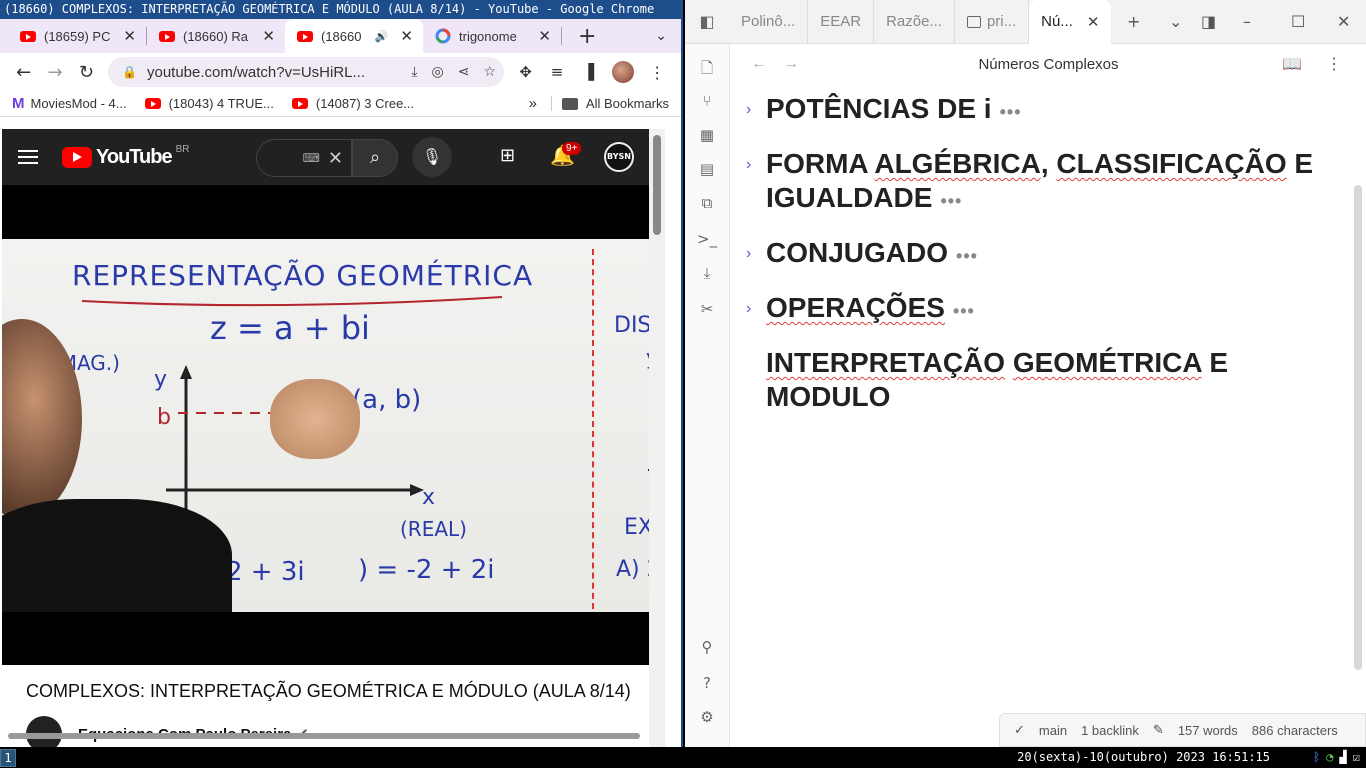 This screenshot has height=768, width=1366. Describe the element at coordinates (619, 157) in the screenshot. I see `account-avatar: BYSN` at that location.